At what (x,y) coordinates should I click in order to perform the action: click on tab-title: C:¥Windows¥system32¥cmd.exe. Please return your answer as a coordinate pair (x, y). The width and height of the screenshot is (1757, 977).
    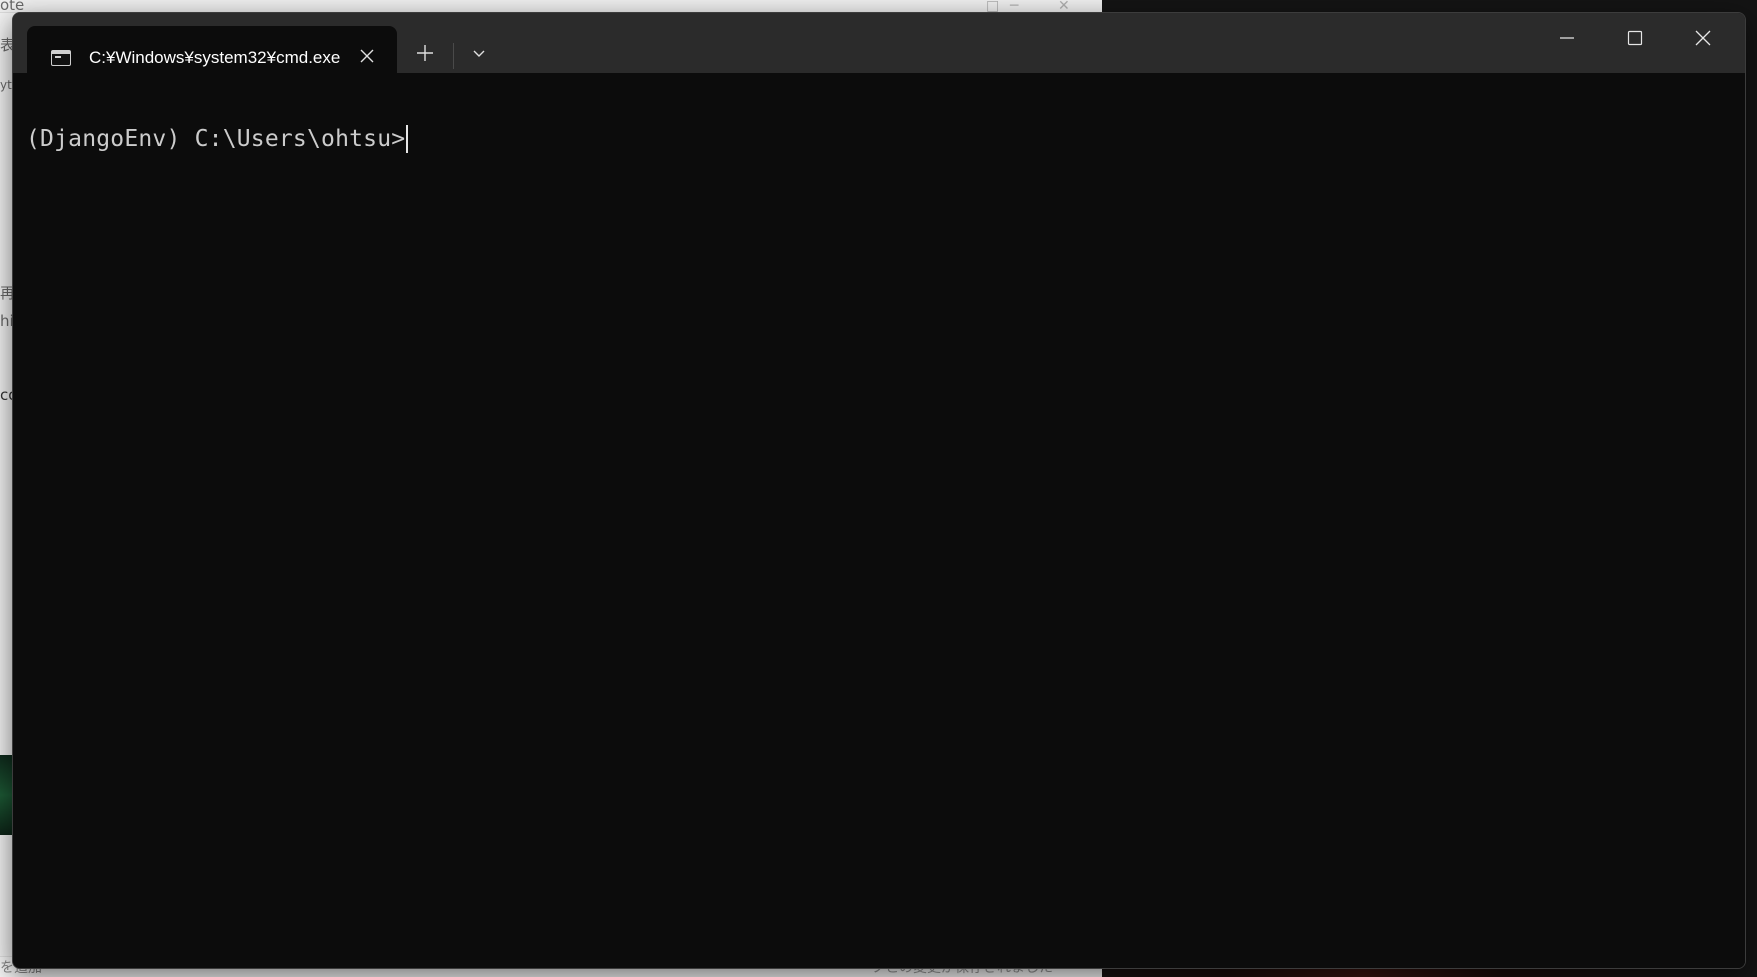
    Looking at the image, I should click on (215, 57).